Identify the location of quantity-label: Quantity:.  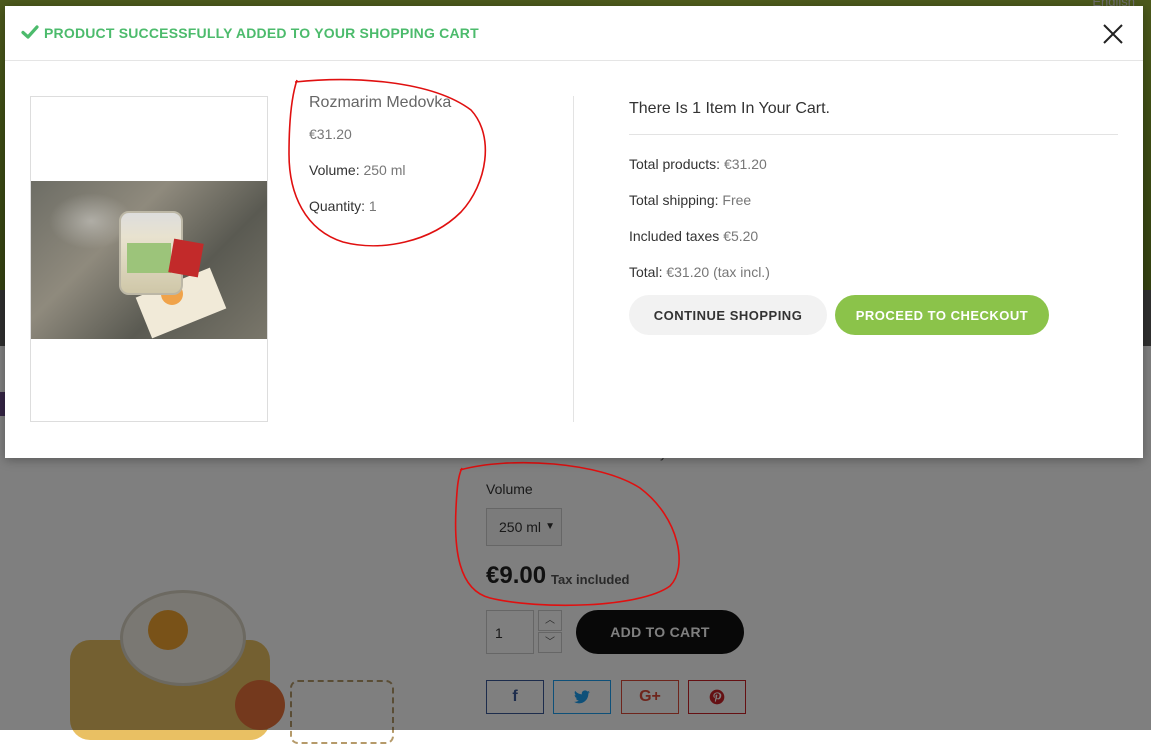
(337, 206).